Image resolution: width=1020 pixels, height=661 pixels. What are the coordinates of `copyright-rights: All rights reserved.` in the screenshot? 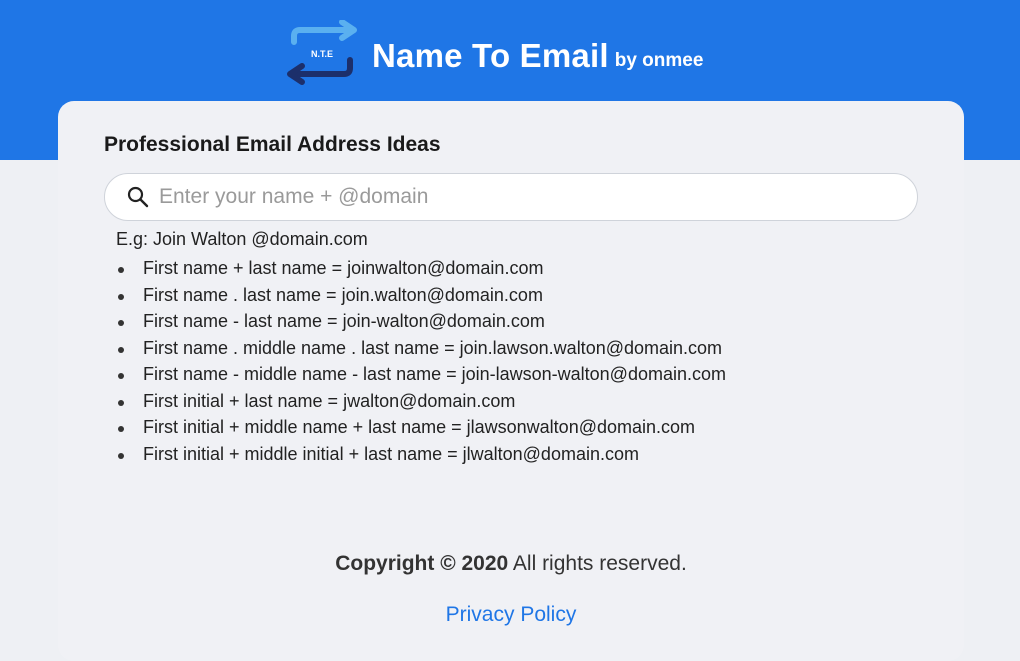 It's located at (597, 563).